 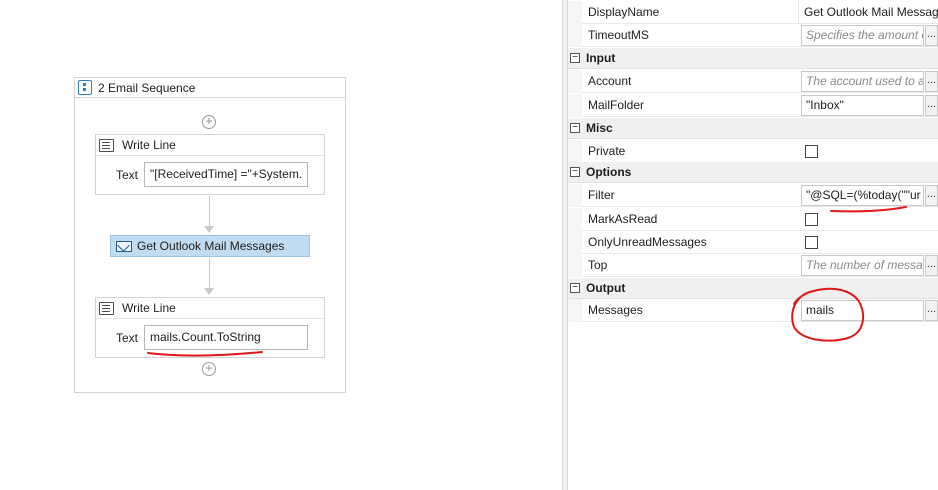 What do you see at coordinates (210, 88) in the screenshot?
I see `sequence-header: 2 Email Sequence` at bounding box center [210, 88].